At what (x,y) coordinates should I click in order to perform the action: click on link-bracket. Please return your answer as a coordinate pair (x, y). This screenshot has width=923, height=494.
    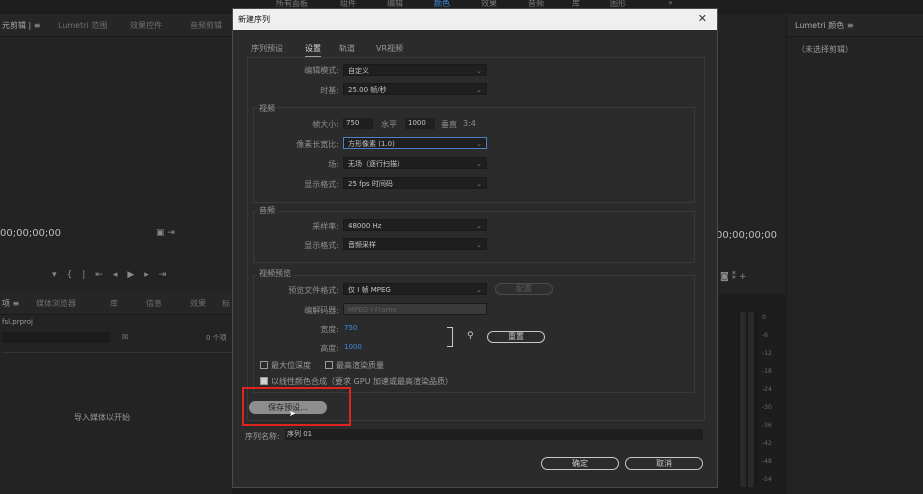
    Looking at the image, I should click on (450, 337).